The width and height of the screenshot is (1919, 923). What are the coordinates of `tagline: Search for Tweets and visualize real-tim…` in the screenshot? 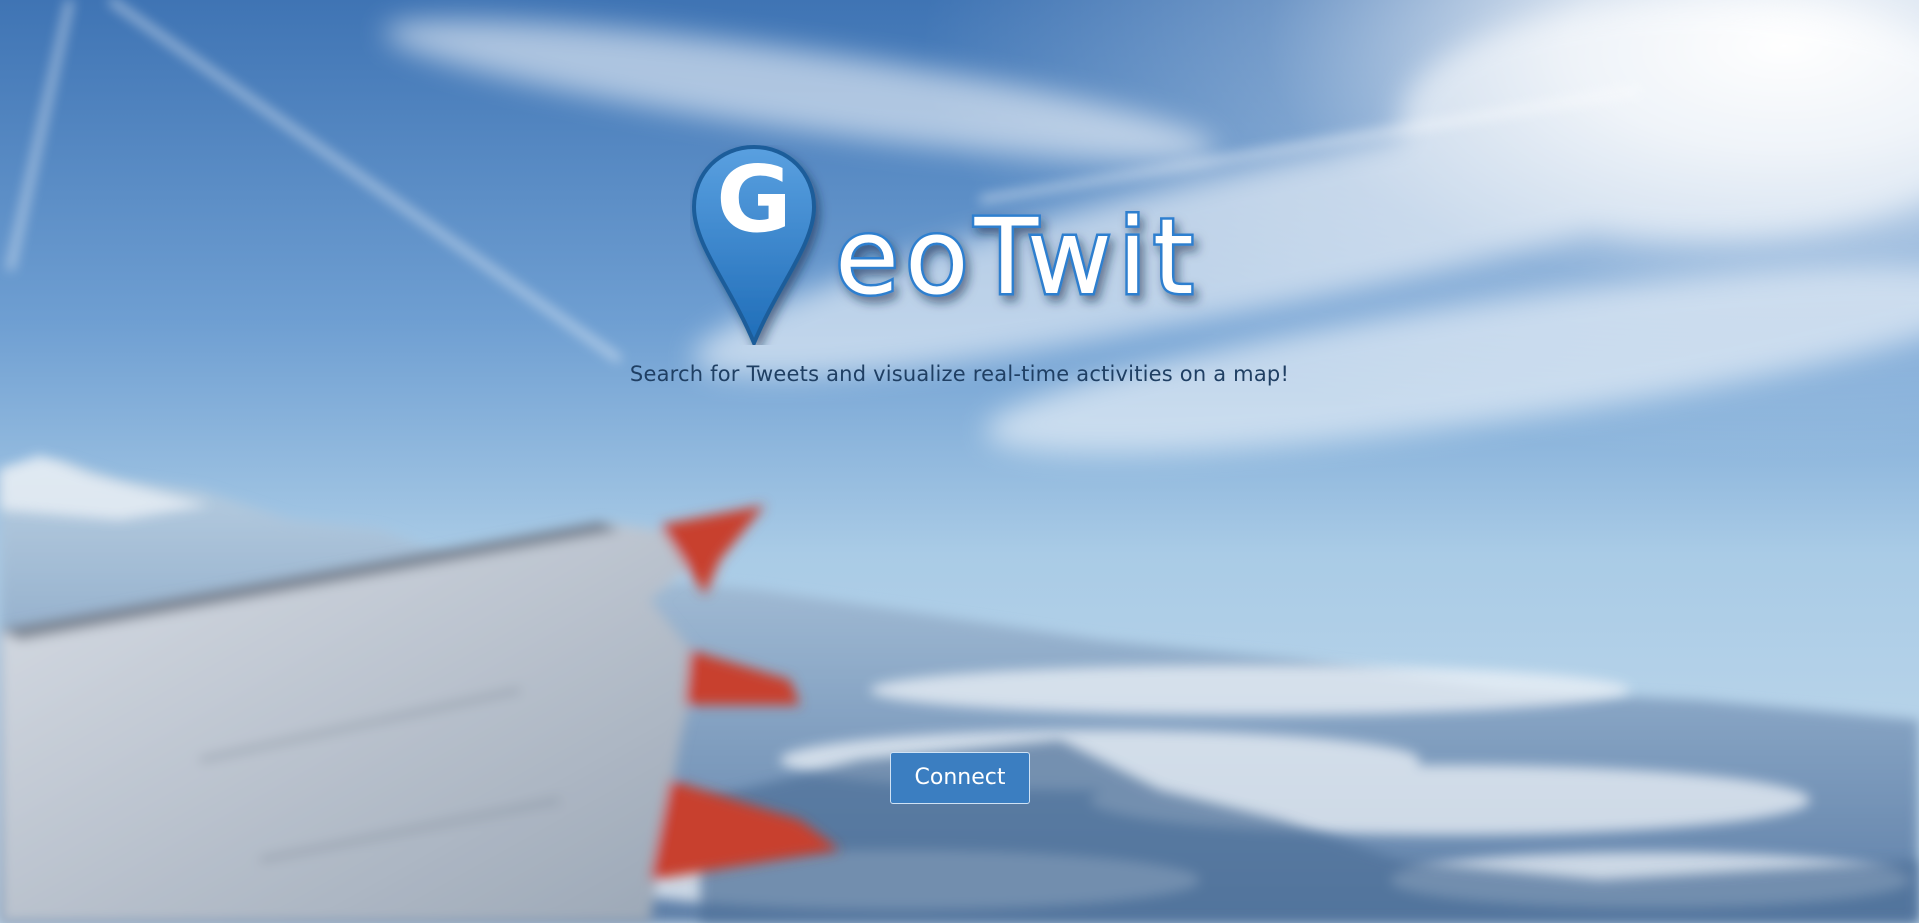 It's located at (959, 374).